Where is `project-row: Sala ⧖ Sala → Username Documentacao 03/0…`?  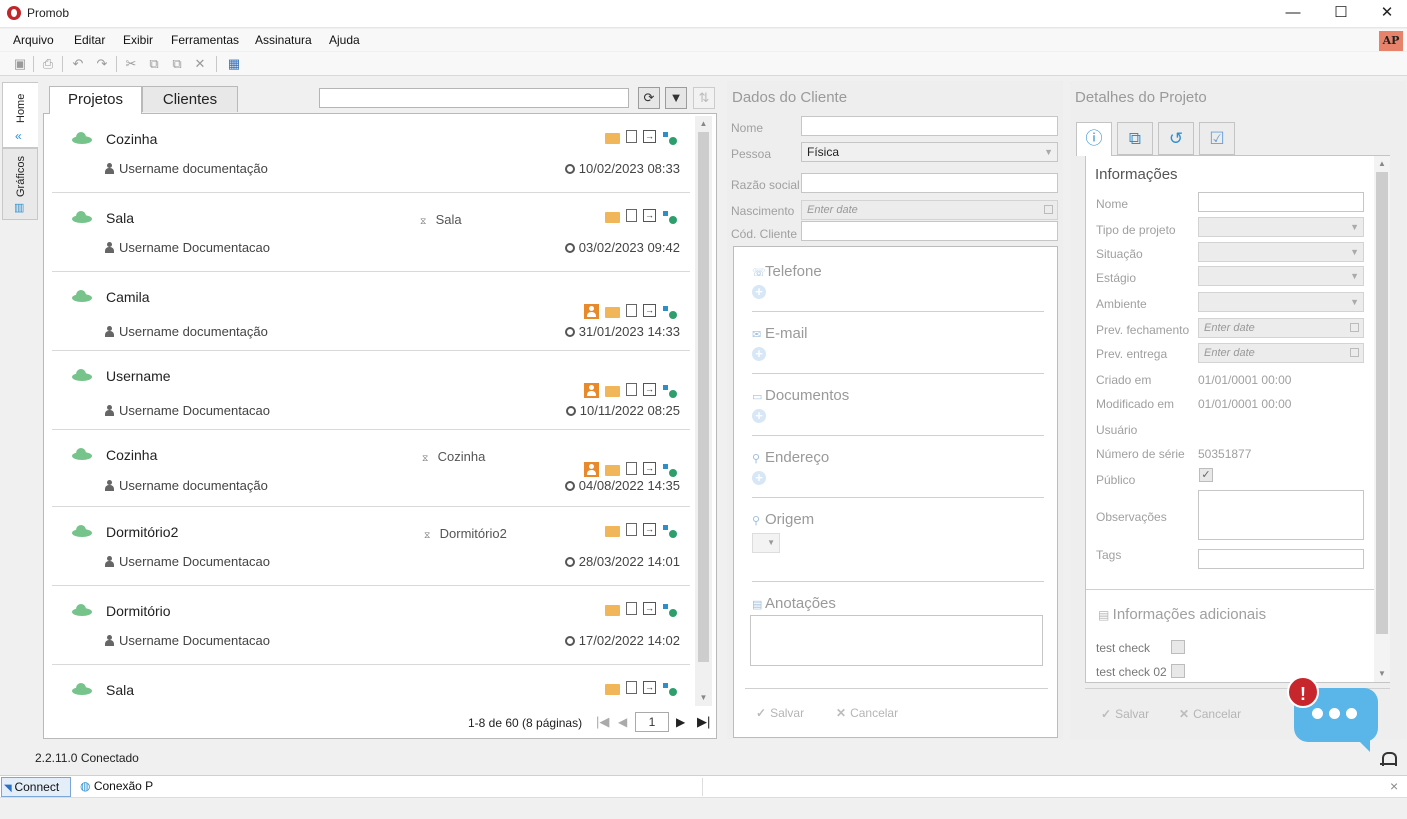 project-row: Sala ⧖ Sala → Username Documentacao 03/0… is located at coordinates (371, 232).